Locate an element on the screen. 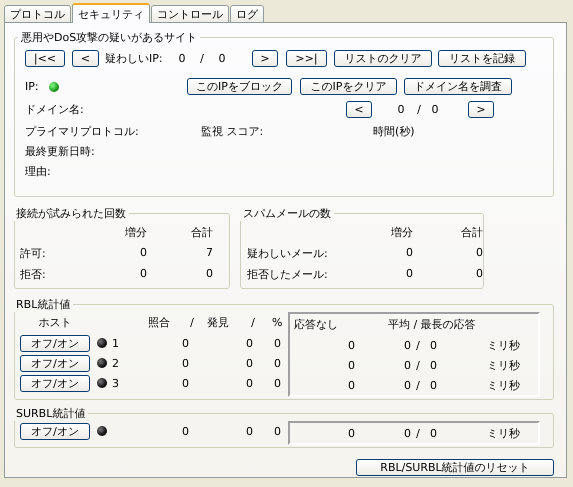 The image size is (573, 487). tab: コントロール is located at coordinates (190, 13).